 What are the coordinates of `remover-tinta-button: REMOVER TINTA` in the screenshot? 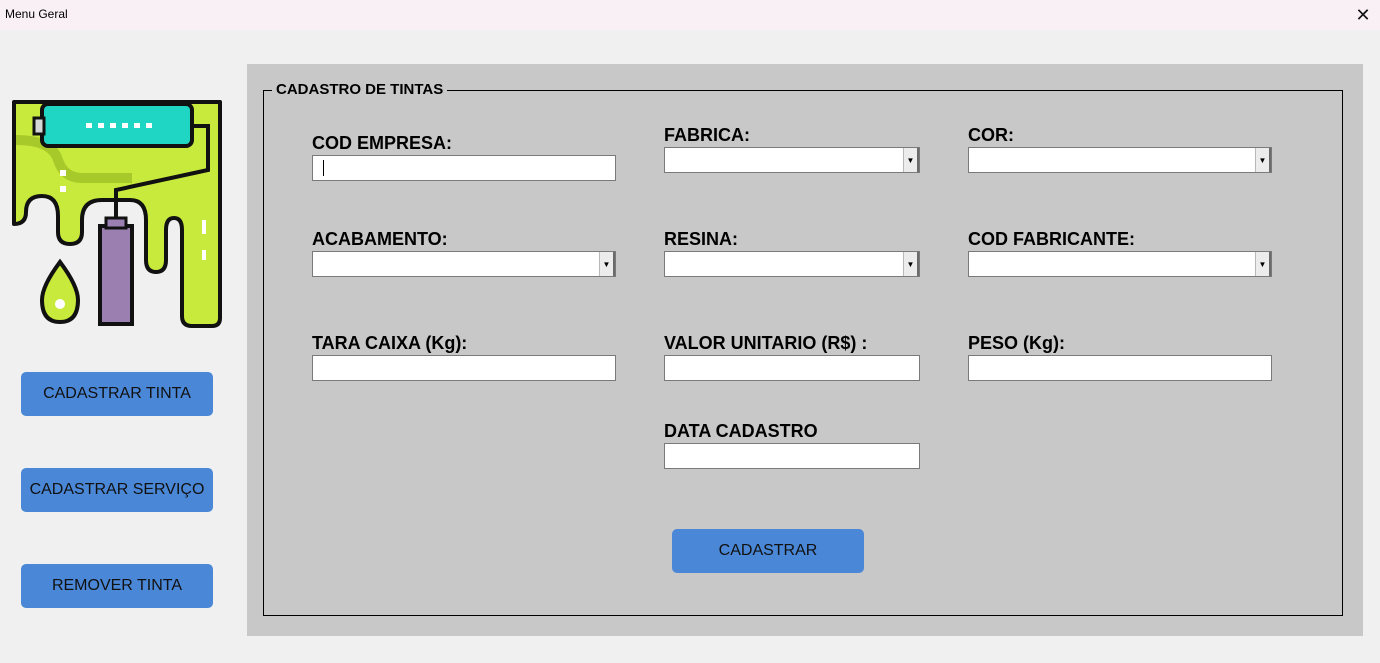 It's located at (117, 586).